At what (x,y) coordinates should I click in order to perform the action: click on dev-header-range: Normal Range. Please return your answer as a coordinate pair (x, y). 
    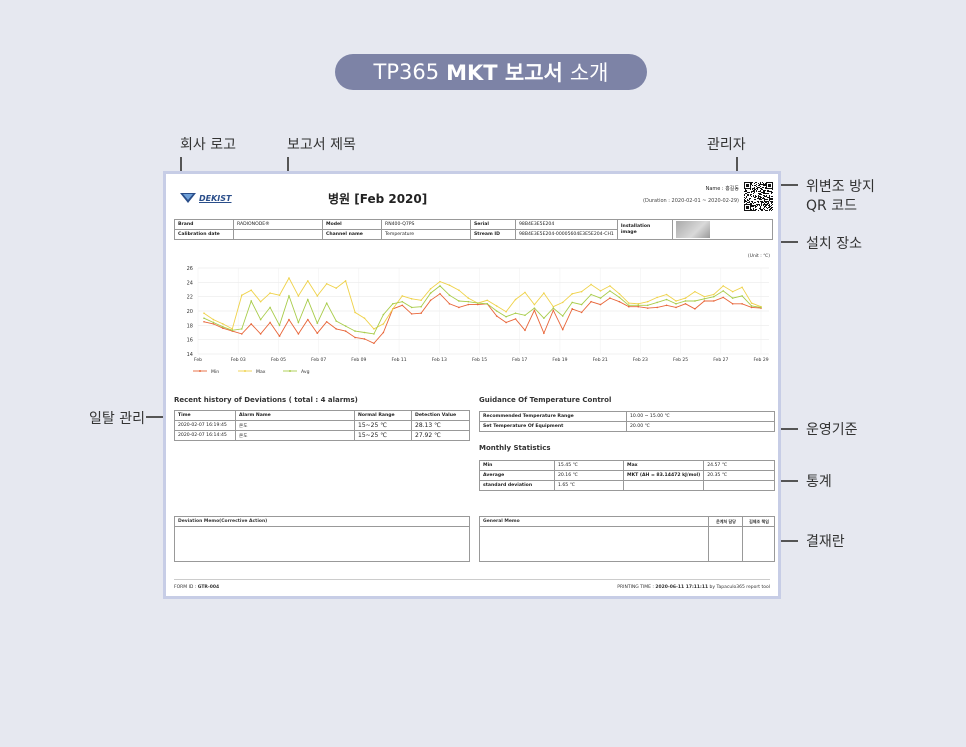
    Looking at the image, I should click on (383, 415).